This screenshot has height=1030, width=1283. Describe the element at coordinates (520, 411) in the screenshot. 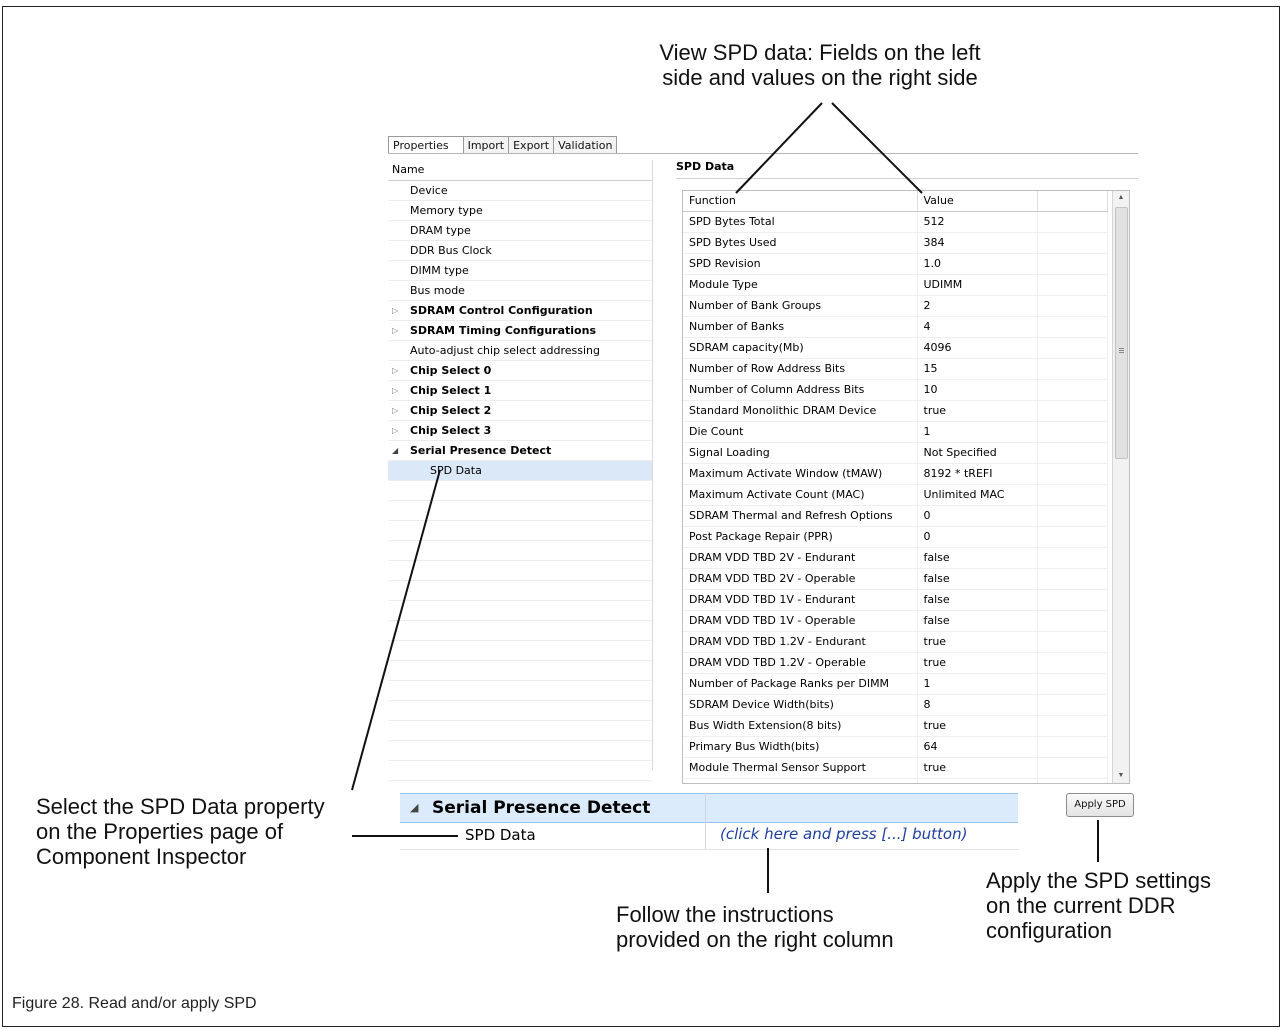

I see `tree-item-chip-select-2: ▷ Chip Select 2` at that location.